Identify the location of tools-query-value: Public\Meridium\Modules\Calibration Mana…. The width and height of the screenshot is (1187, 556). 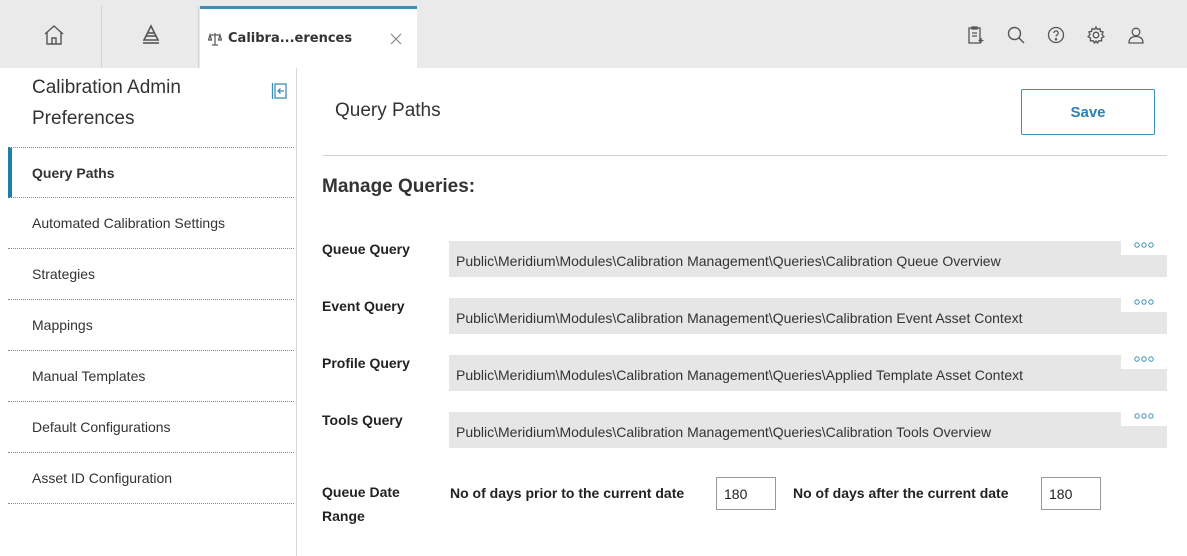
(724, 432).